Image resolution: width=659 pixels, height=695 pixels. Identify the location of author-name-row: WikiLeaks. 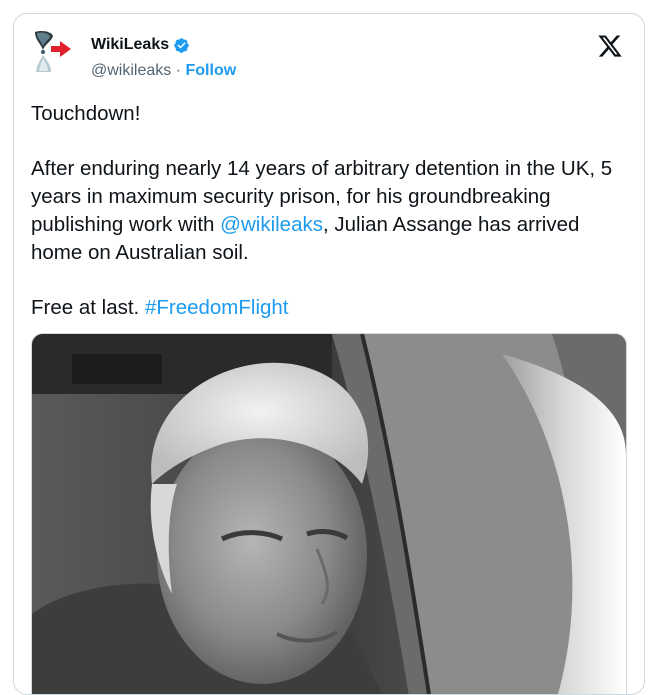
(140, 45).